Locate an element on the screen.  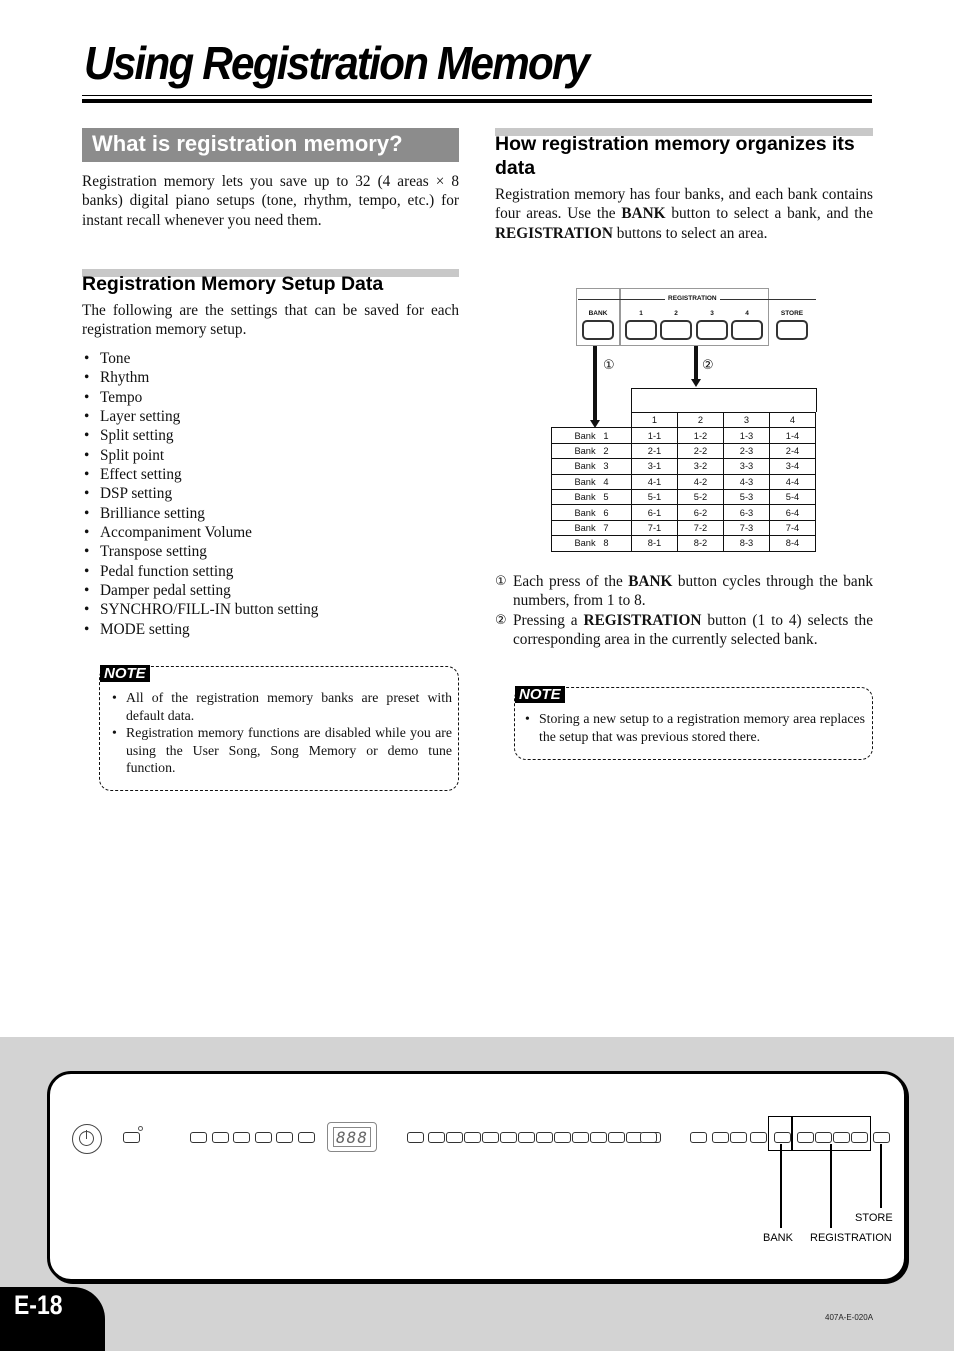
area-cell: 3-3 is located at coordinates (746, 466).